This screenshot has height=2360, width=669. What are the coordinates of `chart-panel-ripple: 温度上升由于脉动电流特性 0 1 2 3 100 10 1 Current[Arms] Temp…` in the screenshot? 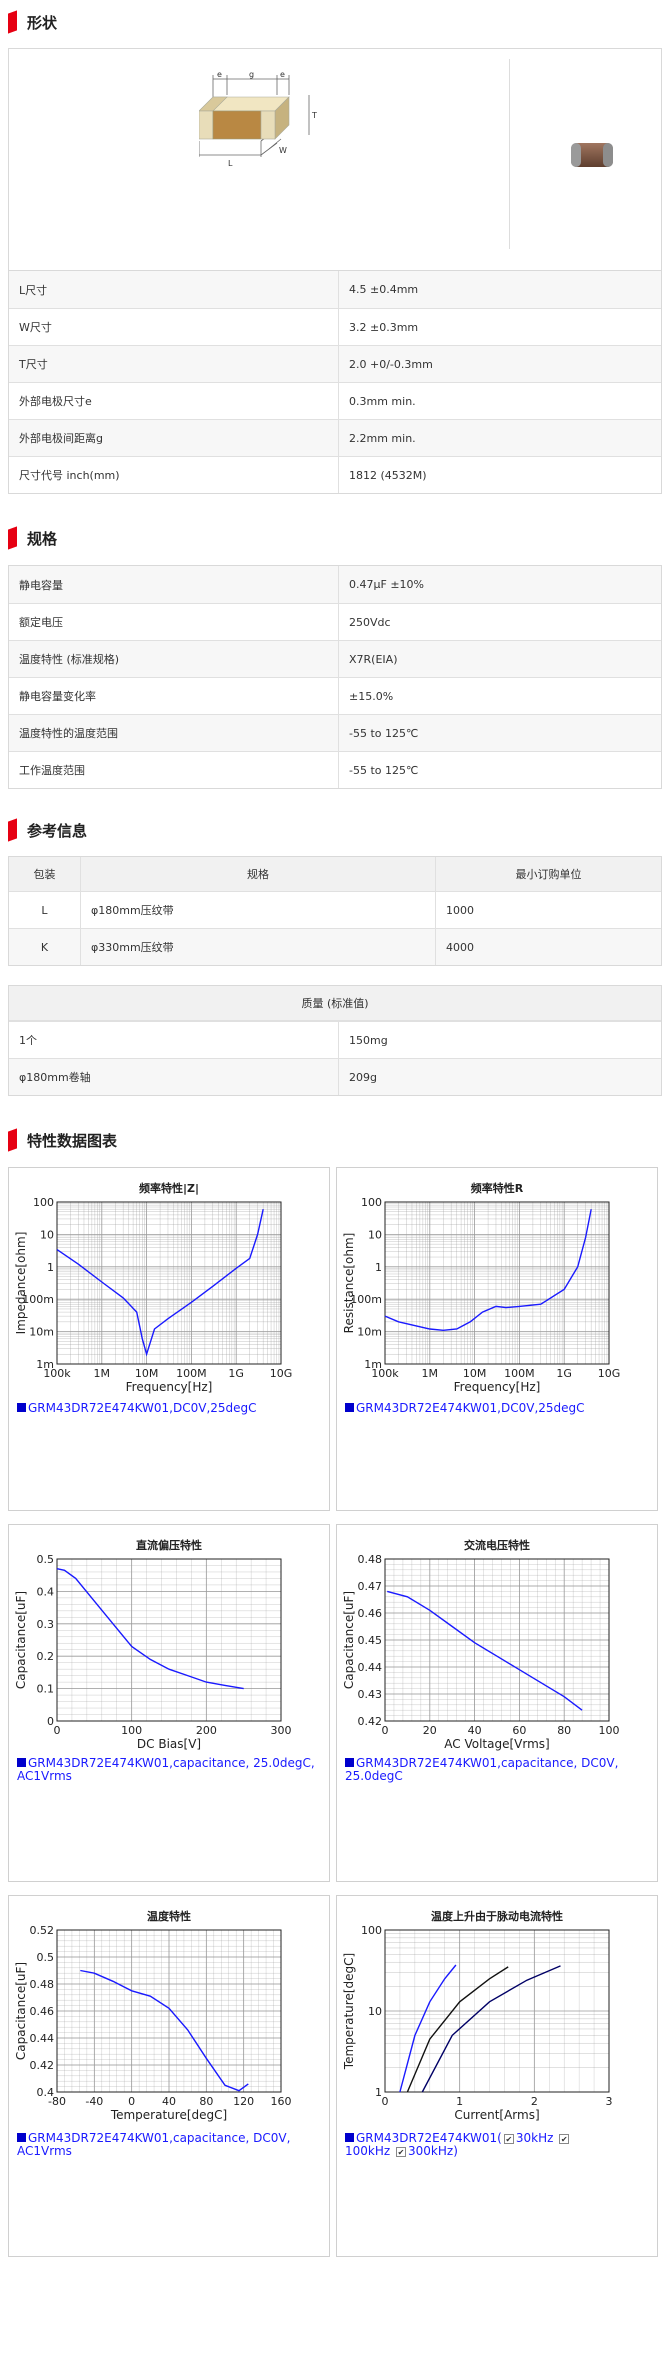 It's located at (497, 2076).